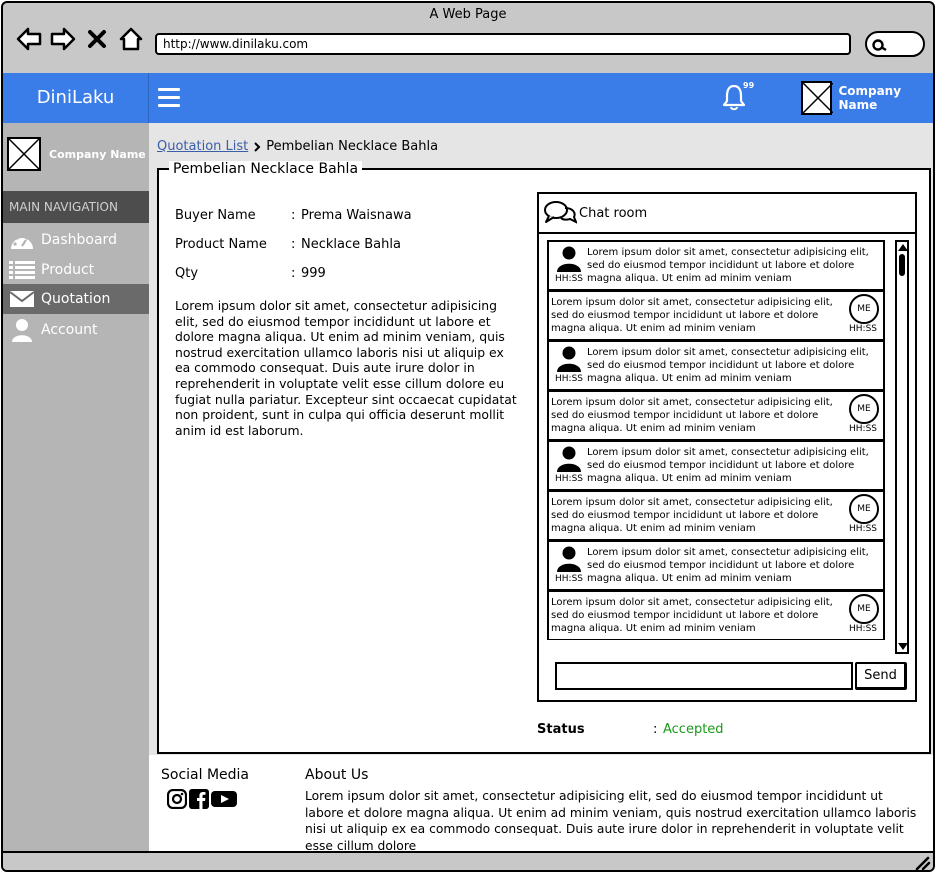  I want to click on field-buyer-name: Buyer Name : Prema Waisnawa, so click(293, 222).